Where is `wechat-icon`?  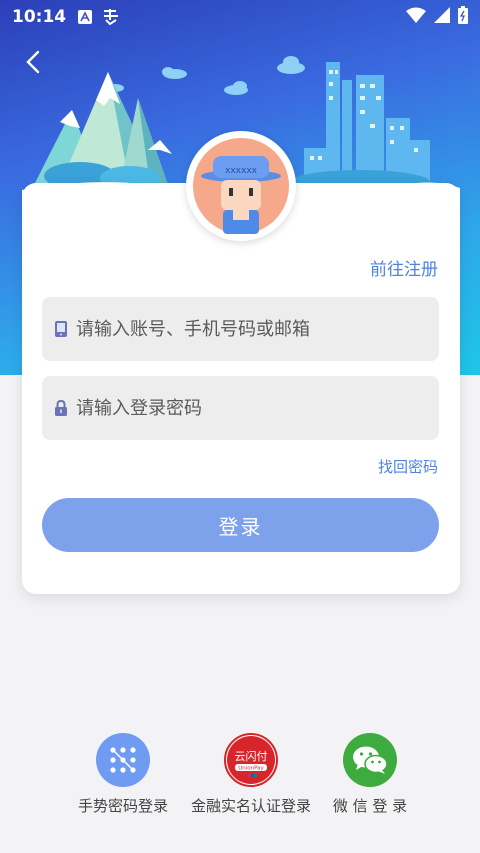 wechat-icon is located at coordinates (370, 760).